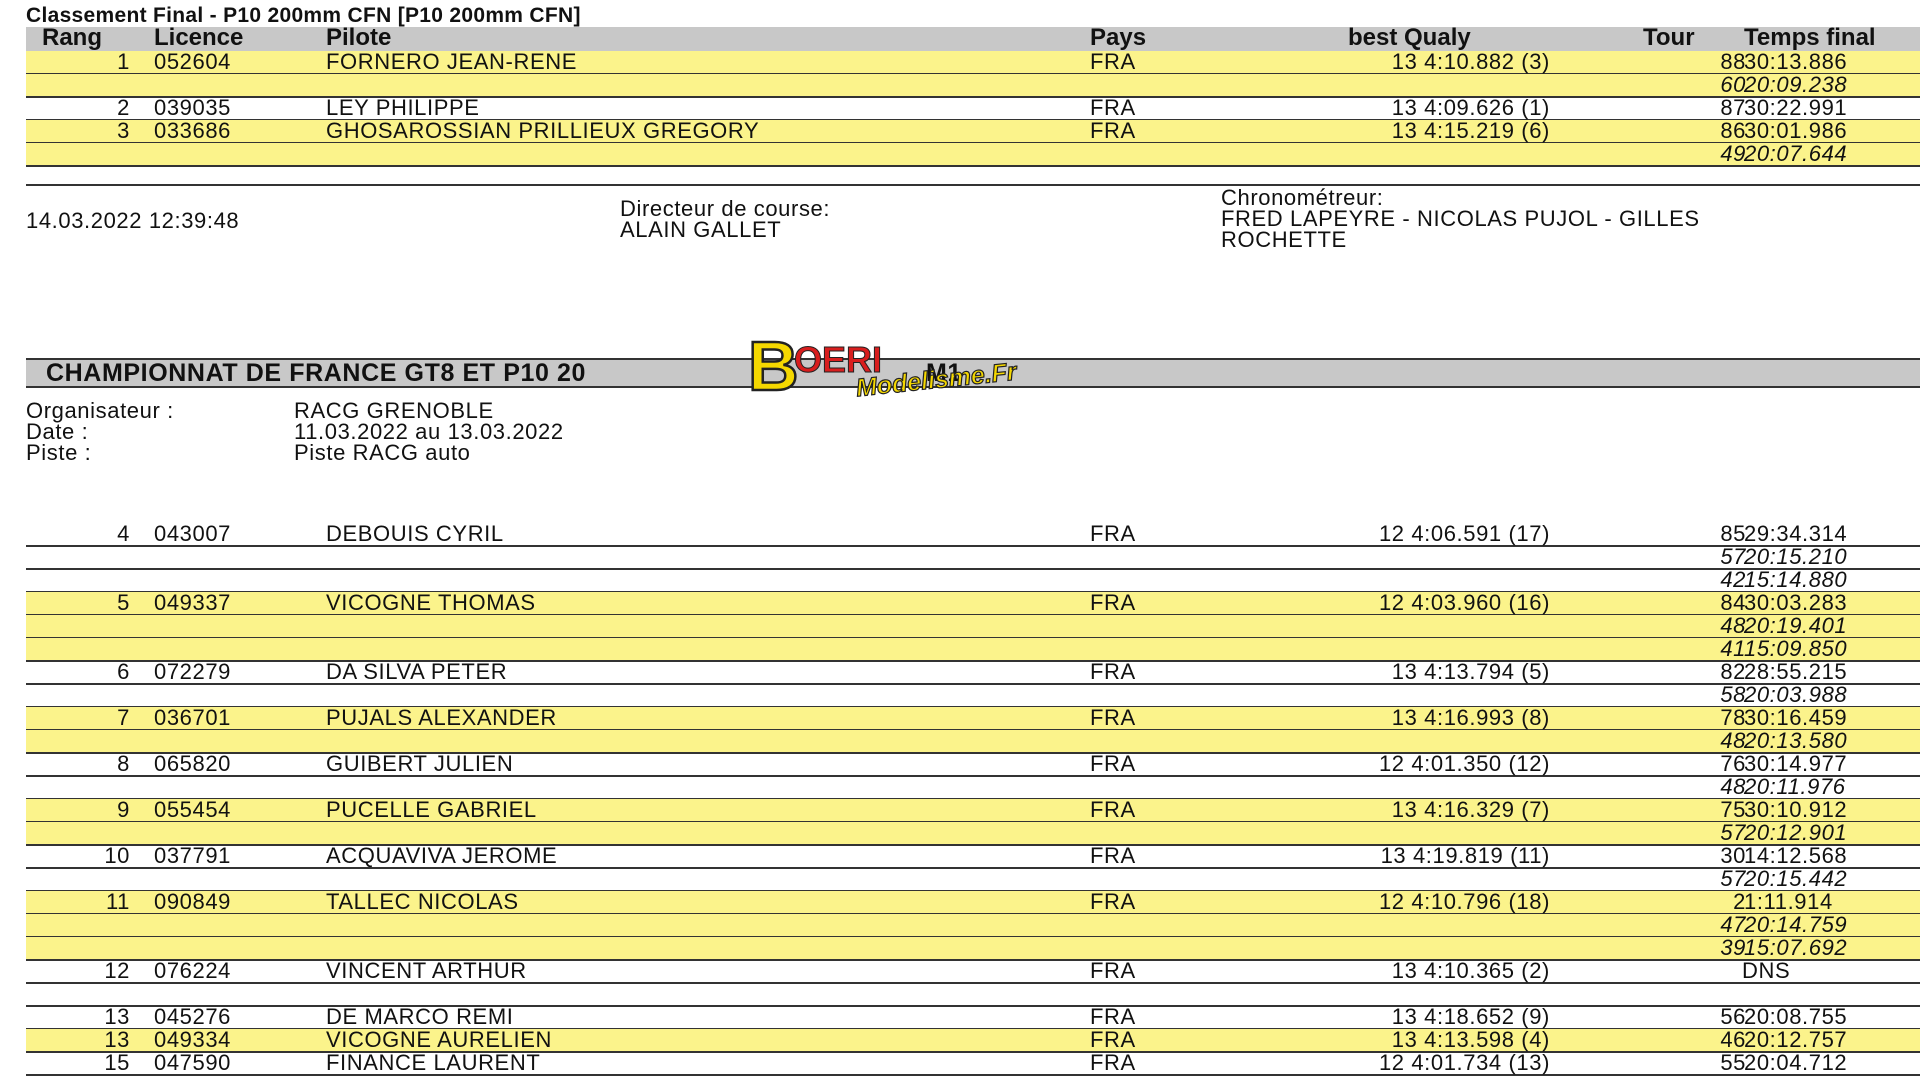  I want to click on temps-cell: 28:55.215, so click(1796, 671).